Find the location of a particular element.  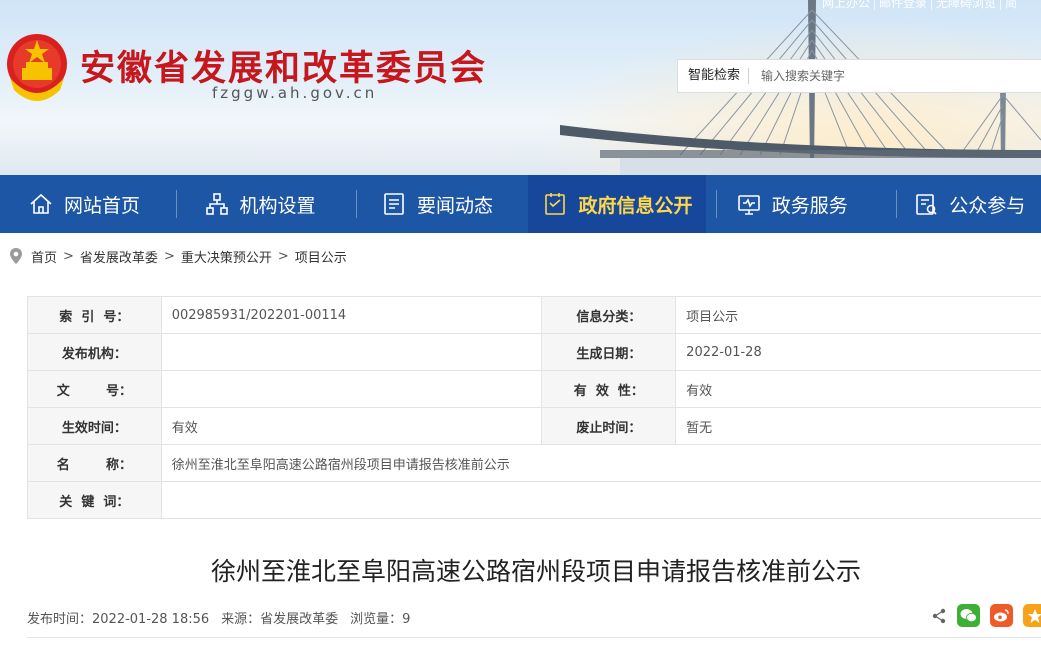

table-row: 关 键 词： is located at coordinates (534, 500).